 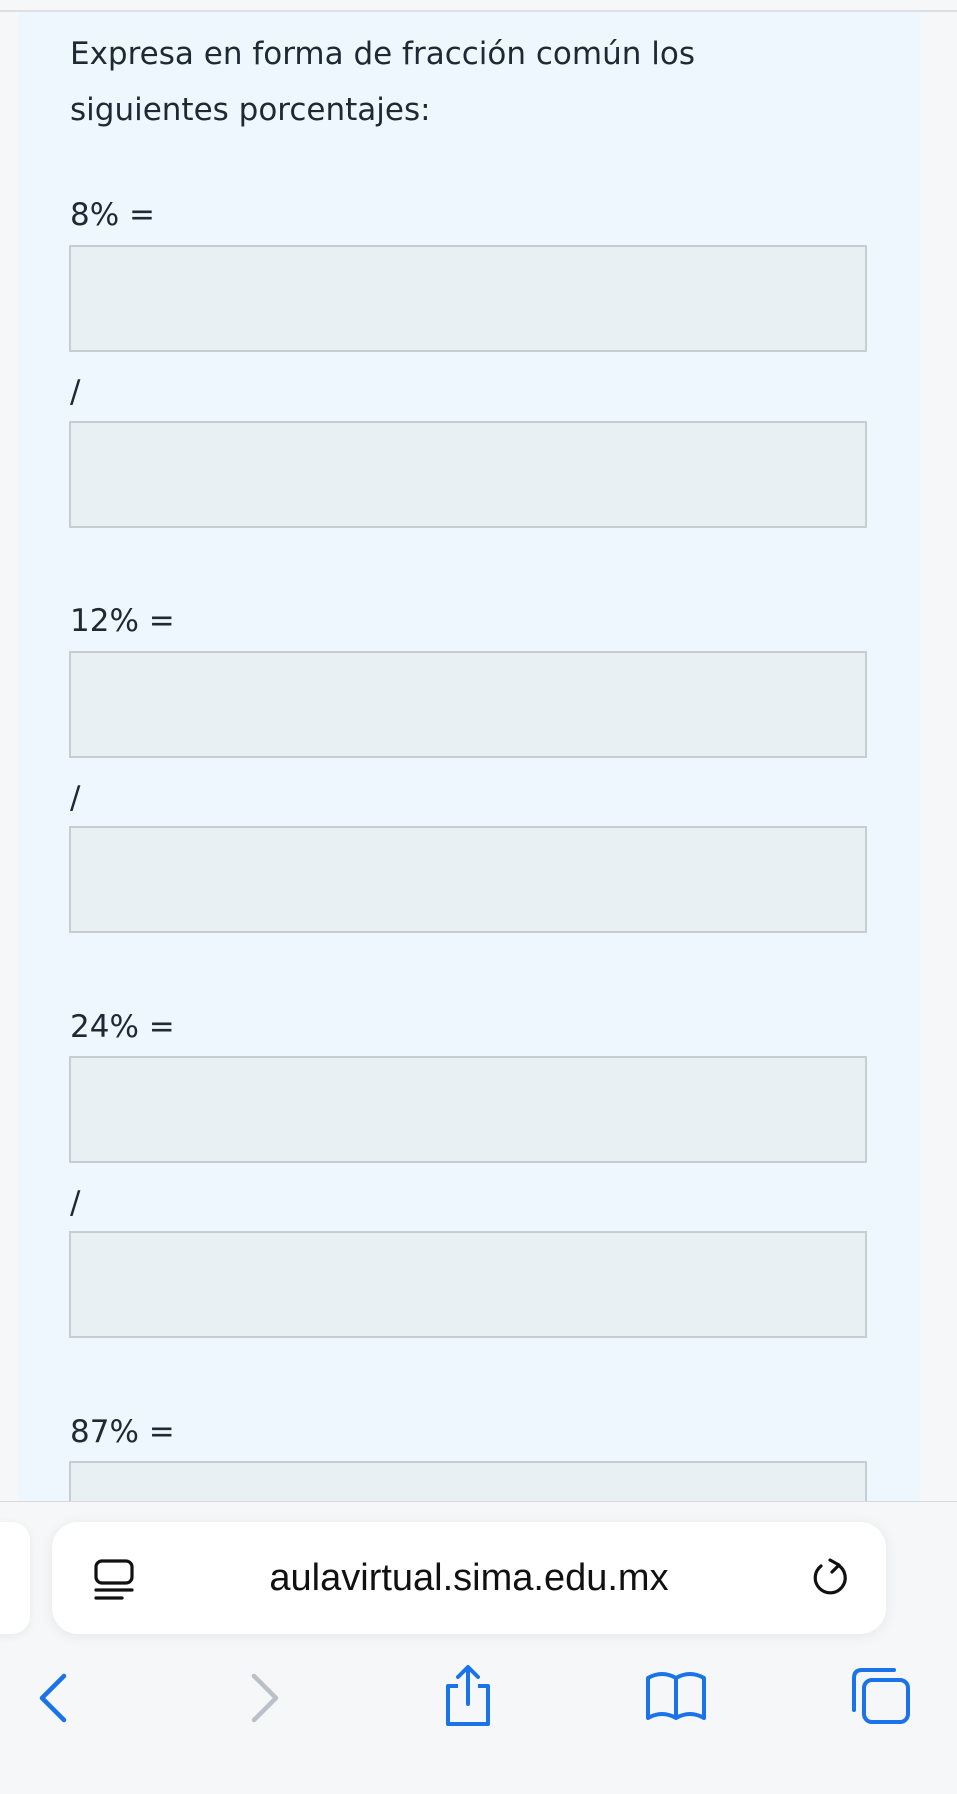 I want to click on share-icon, so click(x=468, y=1696).